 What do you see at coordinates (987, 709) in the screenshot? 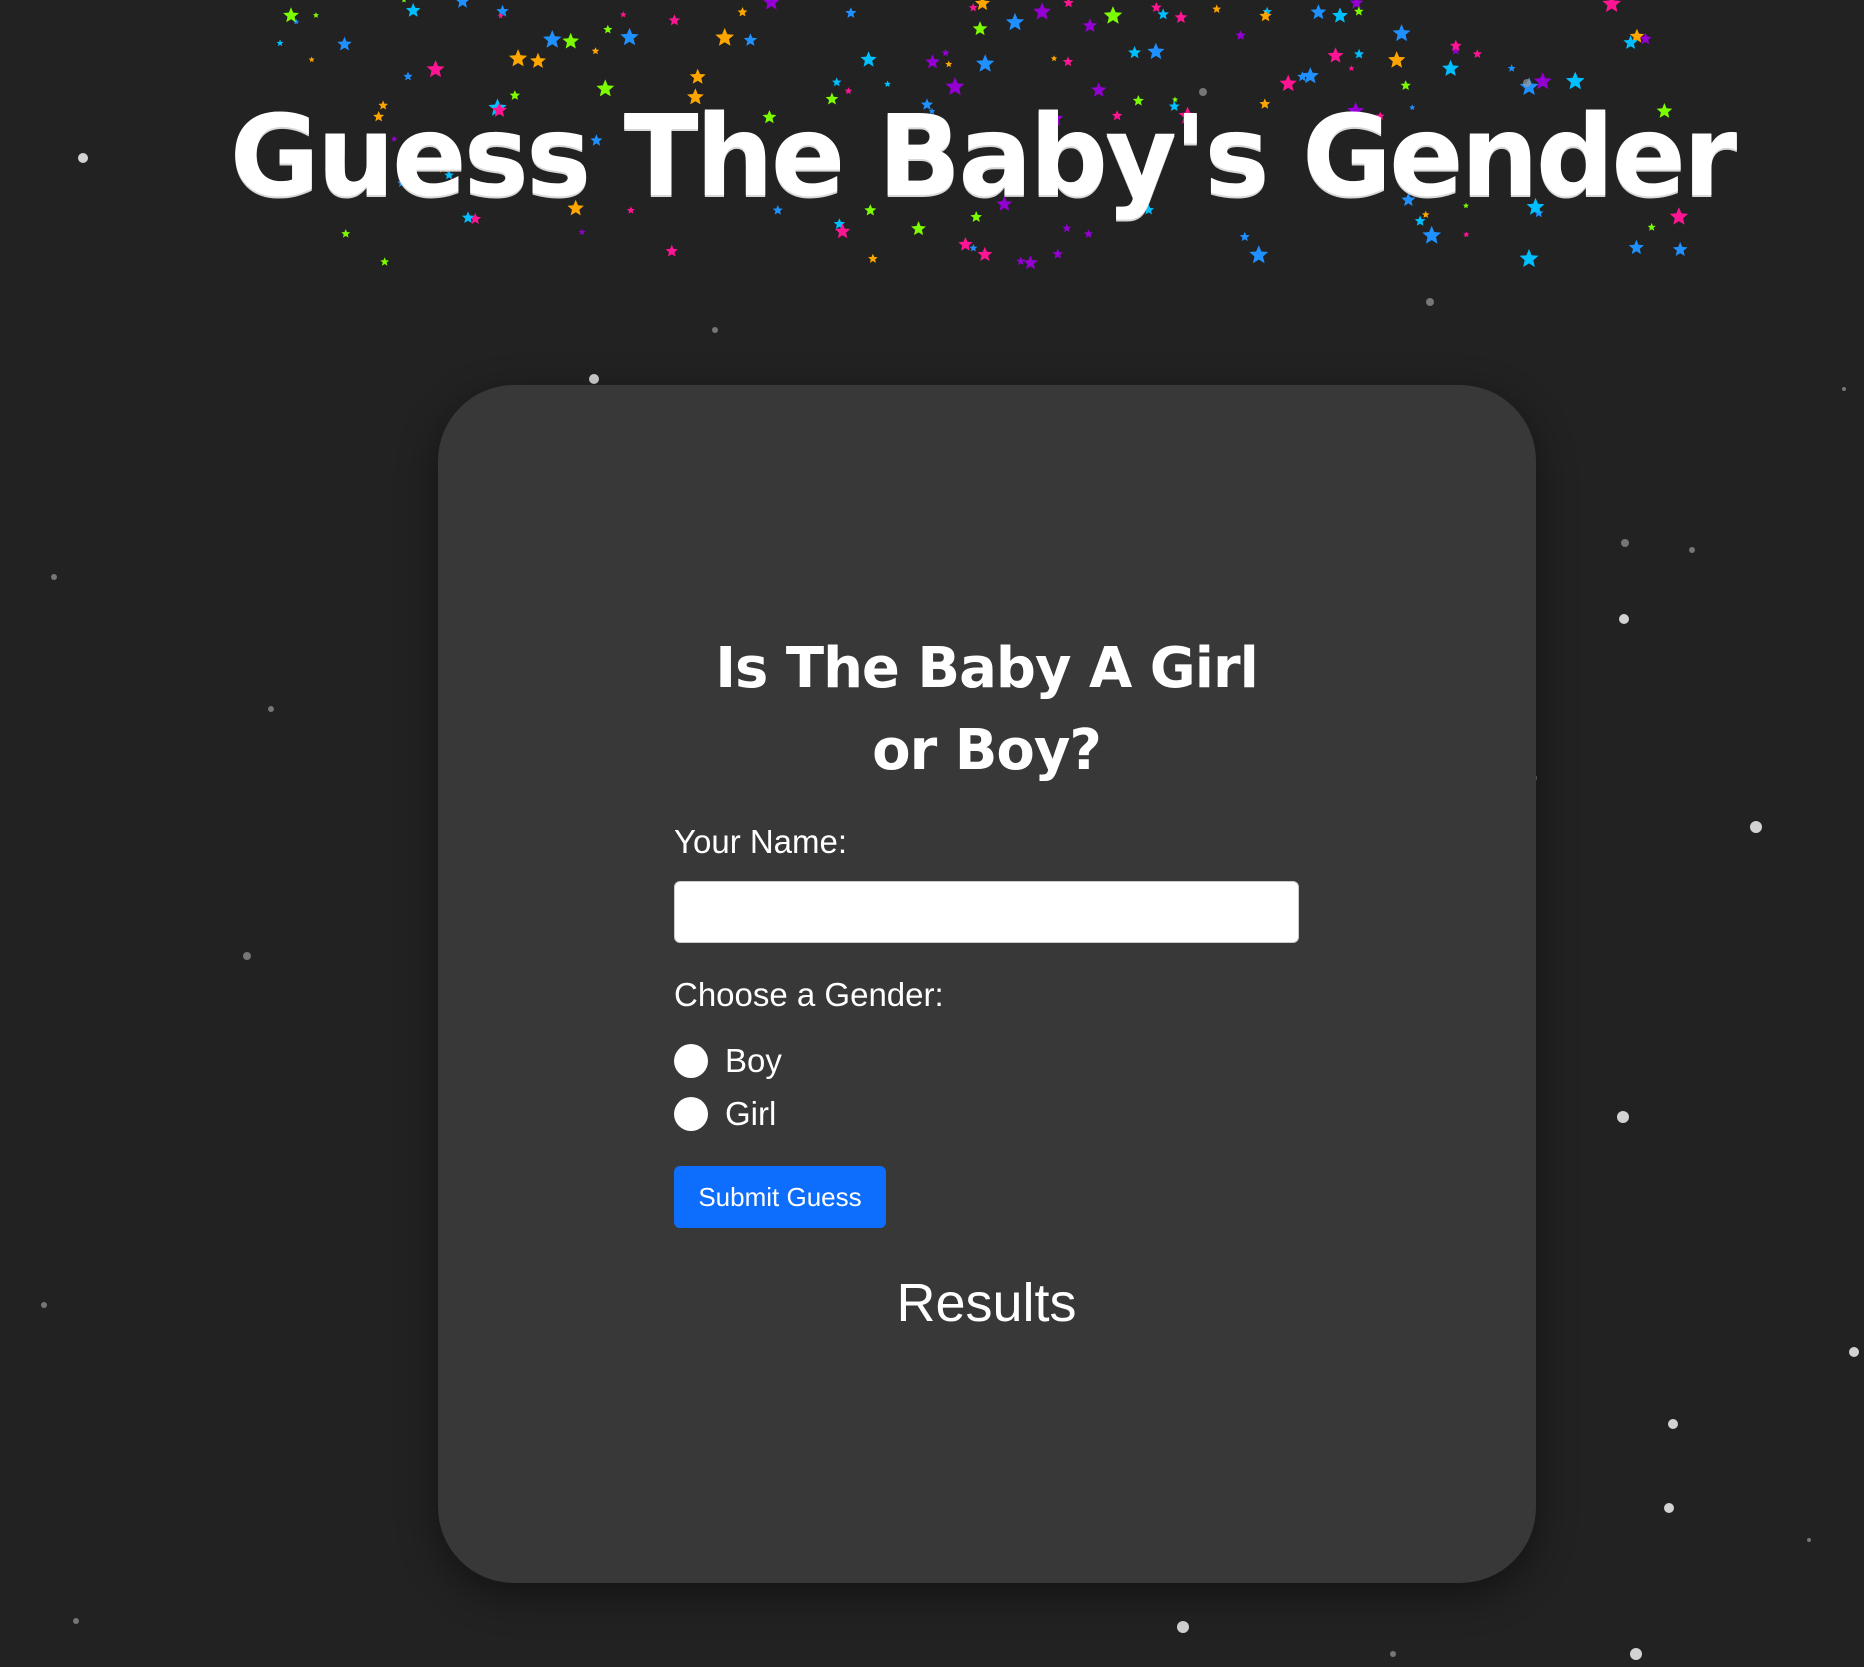
I see `question-heading: Is The Baby A Girl or Boy?` at bounding box center [987, 709].